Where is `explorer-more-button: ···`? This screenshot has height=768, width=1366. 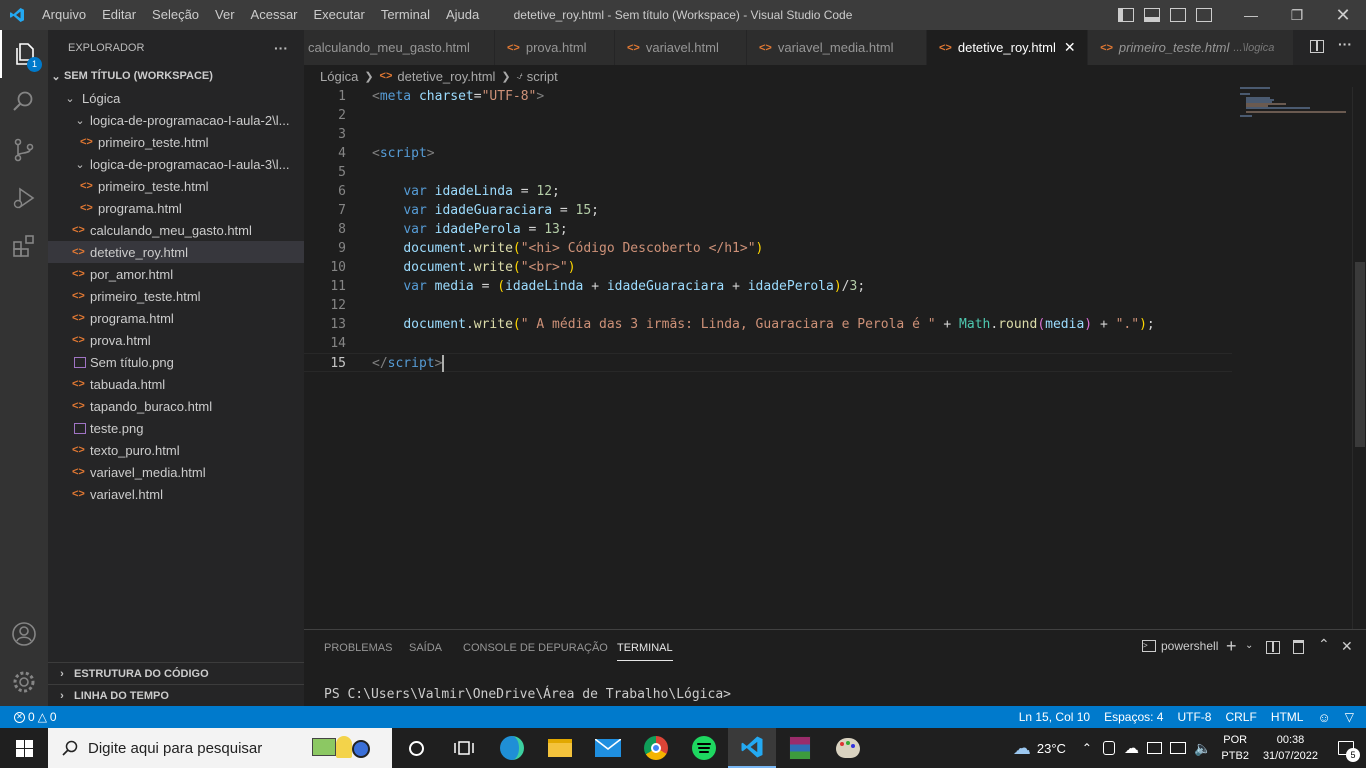
explorer-more-button: ··· is located at coordinates (281, 48).